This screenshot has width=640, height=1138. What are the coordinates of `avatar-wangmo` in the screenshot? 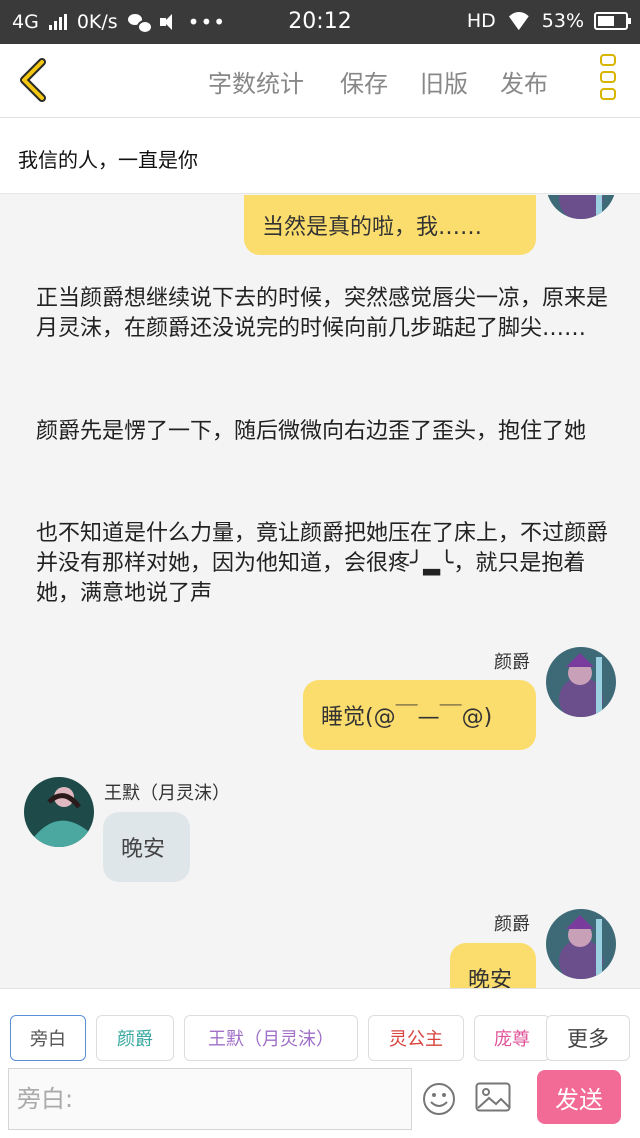 It's located at (59, 812).